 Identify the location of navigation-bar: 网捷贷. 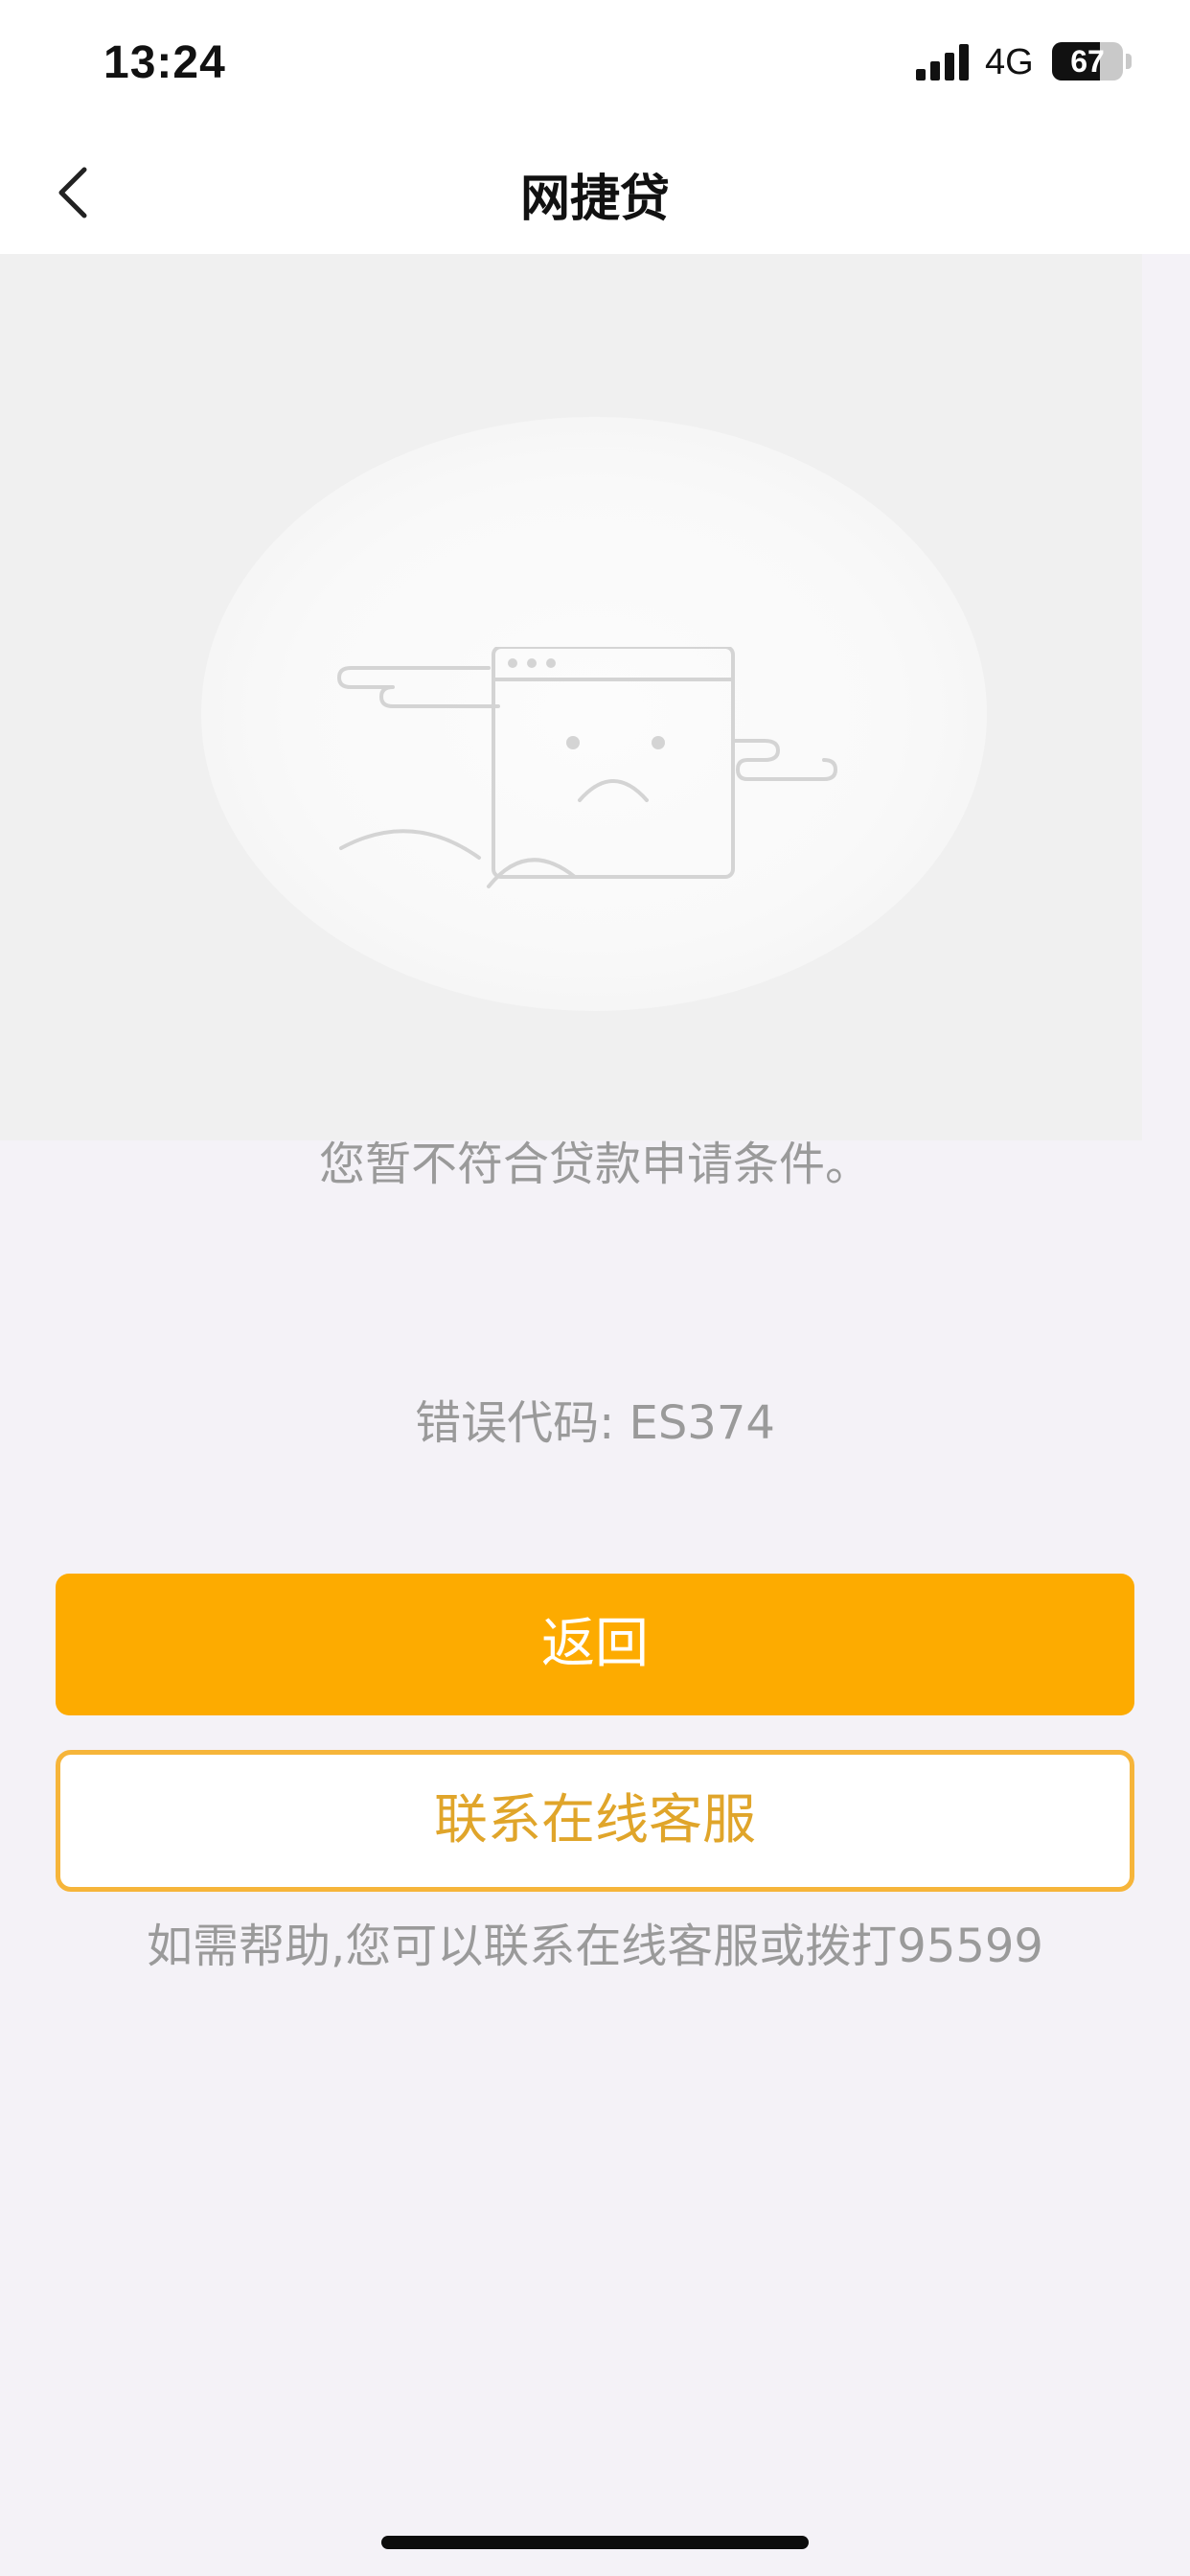
(595, 191).